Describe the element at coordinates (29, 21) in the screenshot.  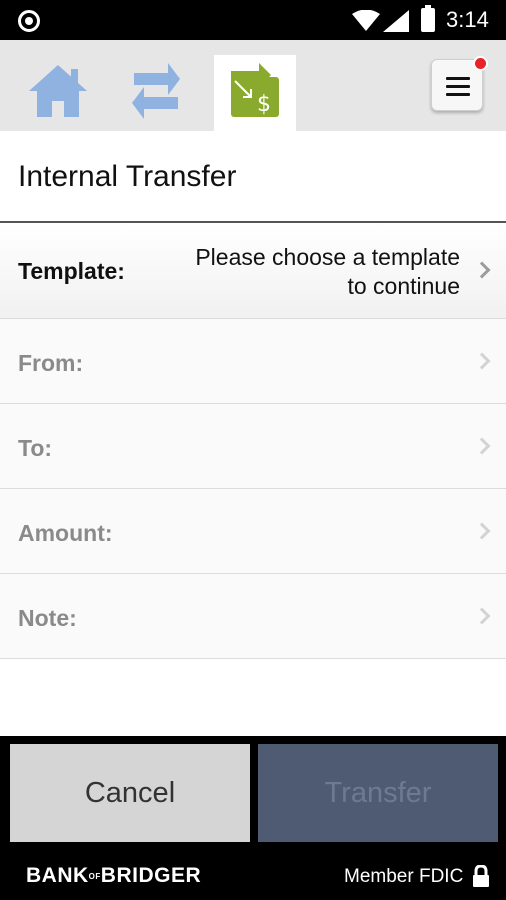
I see `notification-icon` at that location.